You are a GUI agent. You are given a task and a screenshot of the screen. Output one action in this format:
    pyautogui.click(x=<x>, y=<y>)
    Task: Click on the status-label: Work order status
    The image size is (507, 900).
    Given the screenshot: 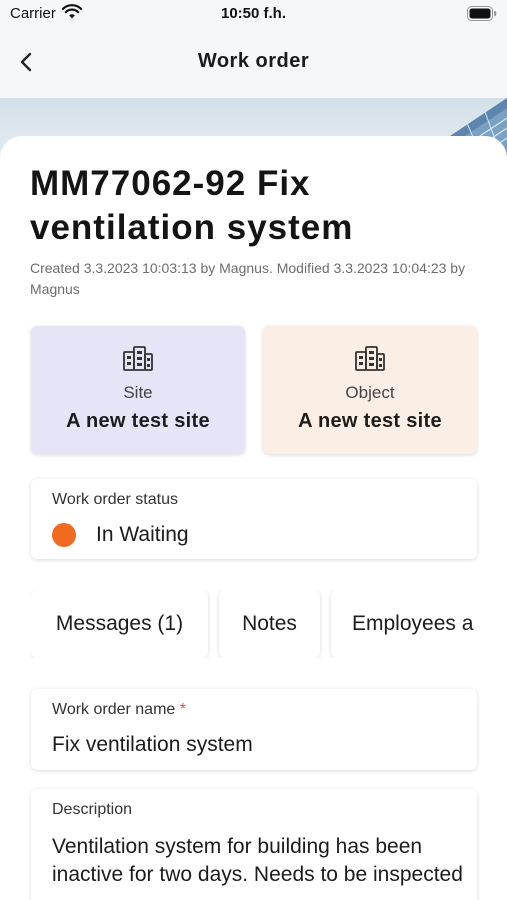 What is the action you would take?
    pyautogui.click(x=115, y=499)
    